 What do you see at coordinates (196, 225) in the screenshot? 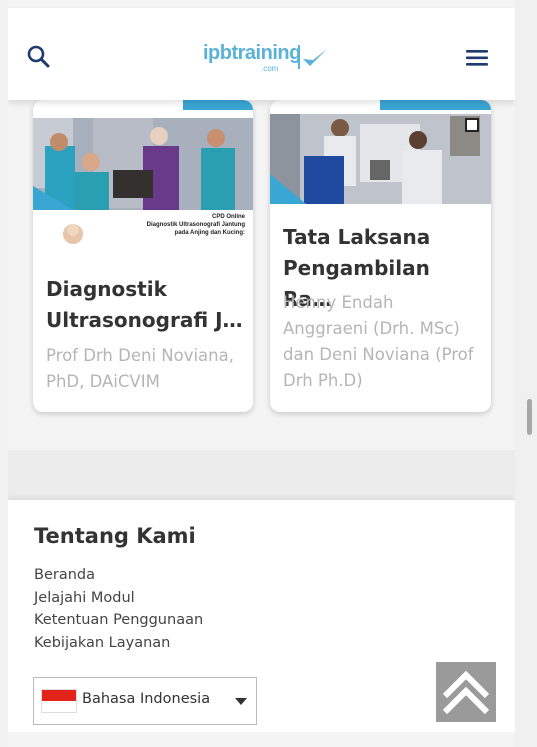
I see `thumbnail-caption: Diagnostik Ultrasonografi Jantung` at bounding box center [196, 225].